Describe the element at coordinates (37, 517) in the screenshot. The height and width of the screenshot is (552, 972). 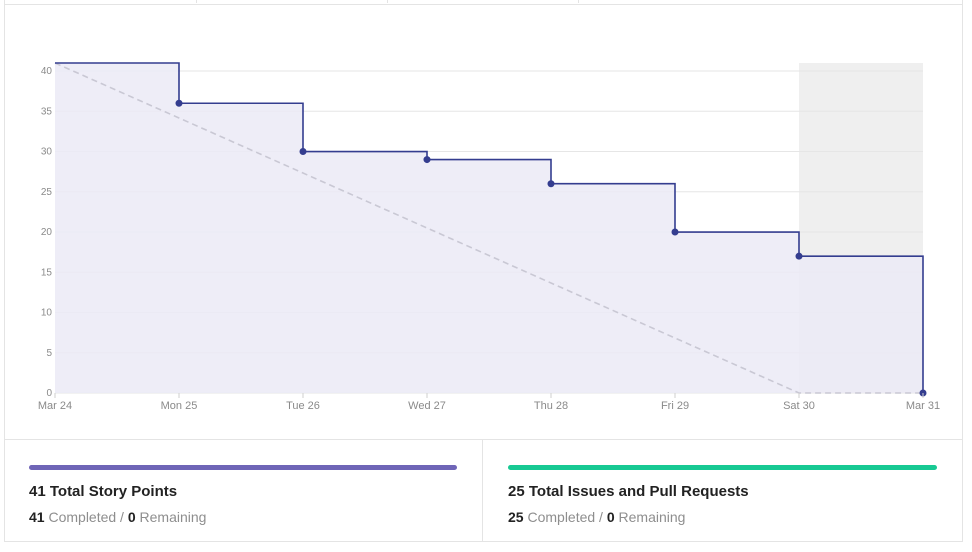
I see `story-points-completed-count: 41` at that location.